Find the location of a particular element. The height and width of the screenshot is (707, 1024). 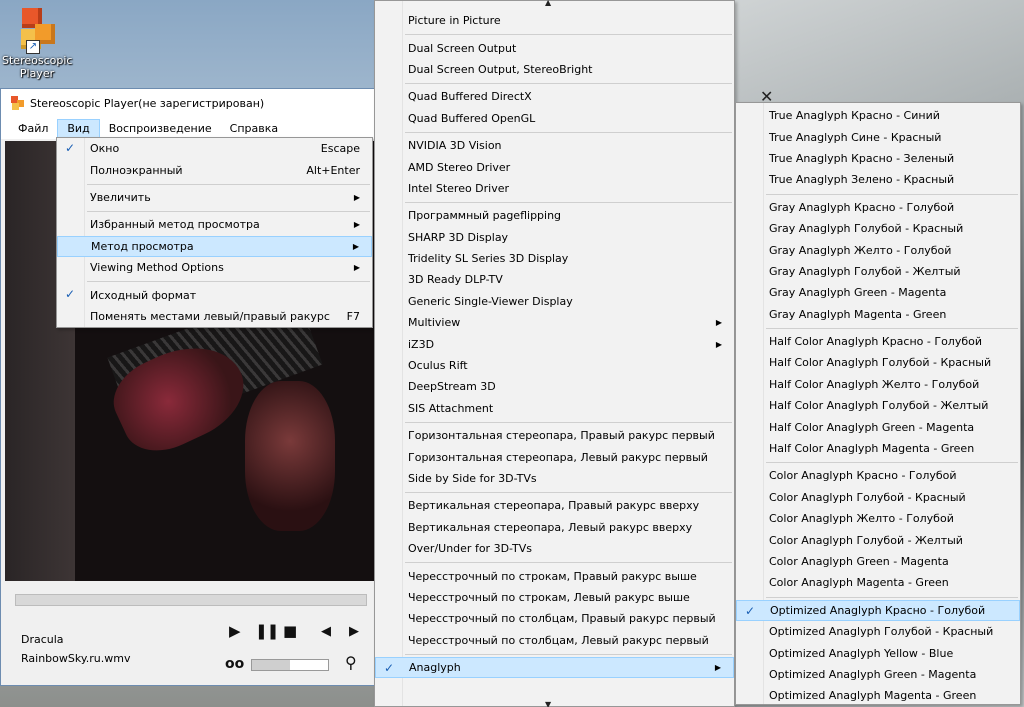

view-menu-item-избранный-метод-просмотра: Избранный метод просмотра ▶ is located at coordinates (214, 224).